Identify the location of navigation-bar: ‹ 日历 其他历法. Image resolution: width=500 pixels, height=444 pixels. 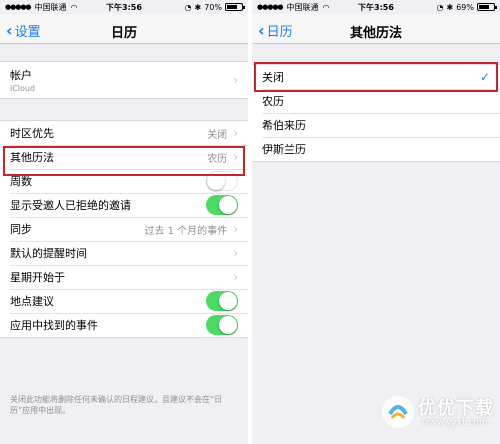
(376, 29).